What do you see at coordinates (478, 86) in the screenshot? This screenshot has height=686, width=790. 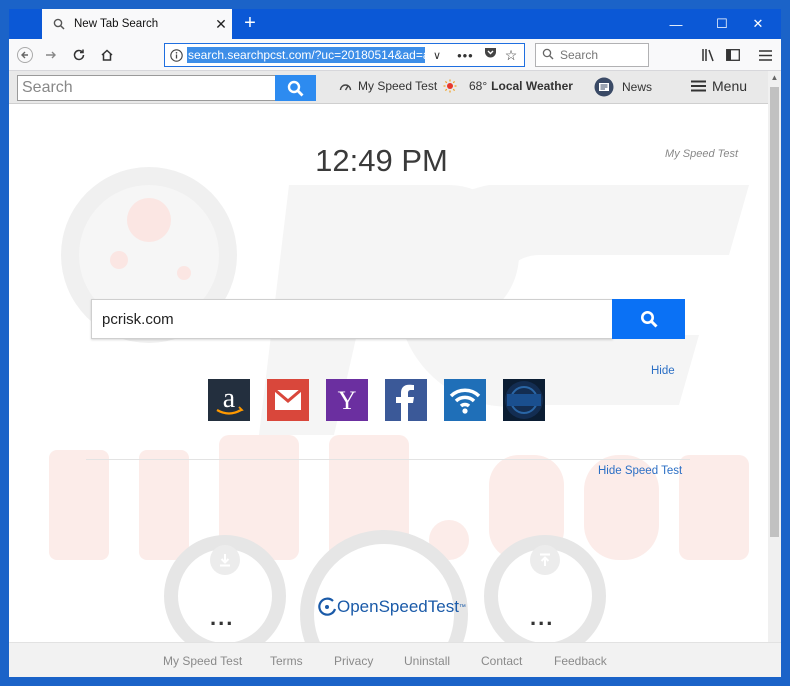 I see `toolbar-temperature: 68°` at bounding box center [478, 86].